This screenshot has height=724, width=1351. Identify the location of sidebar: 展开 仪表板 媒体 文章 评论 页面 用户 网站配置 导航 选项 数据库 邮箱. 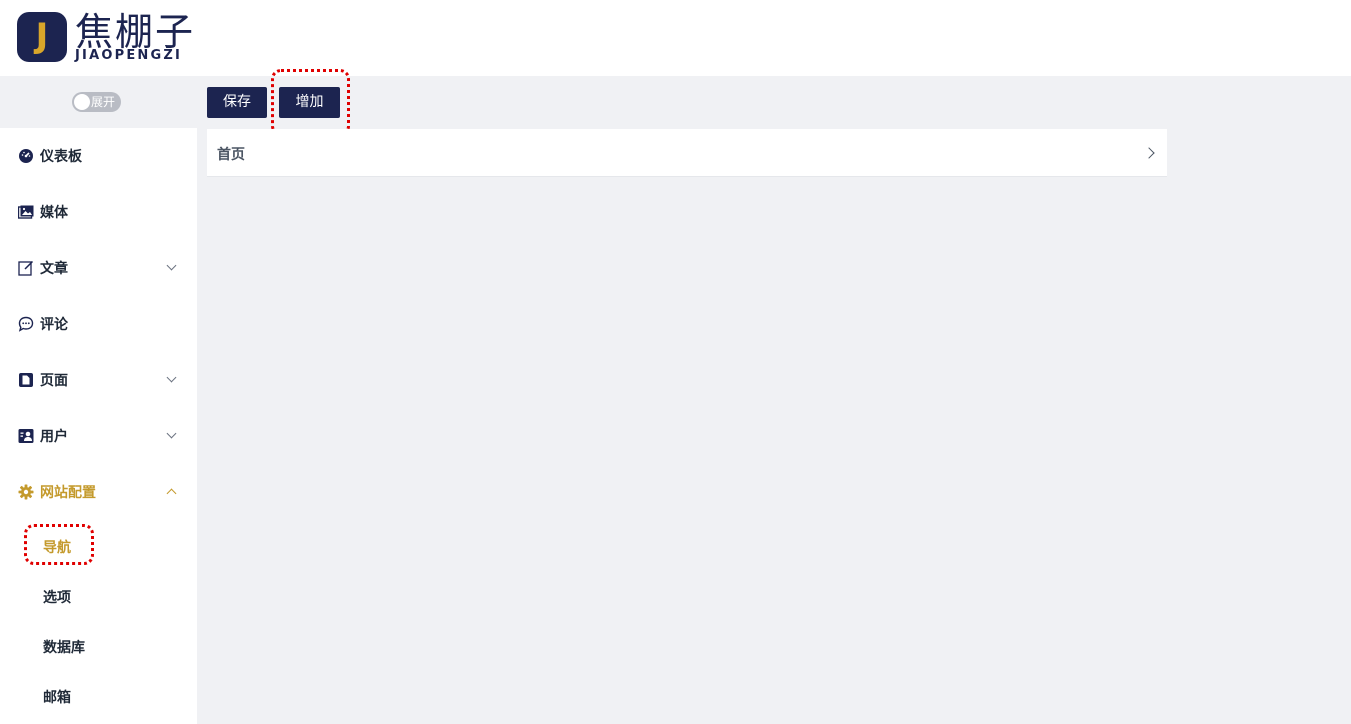
(98, 400).